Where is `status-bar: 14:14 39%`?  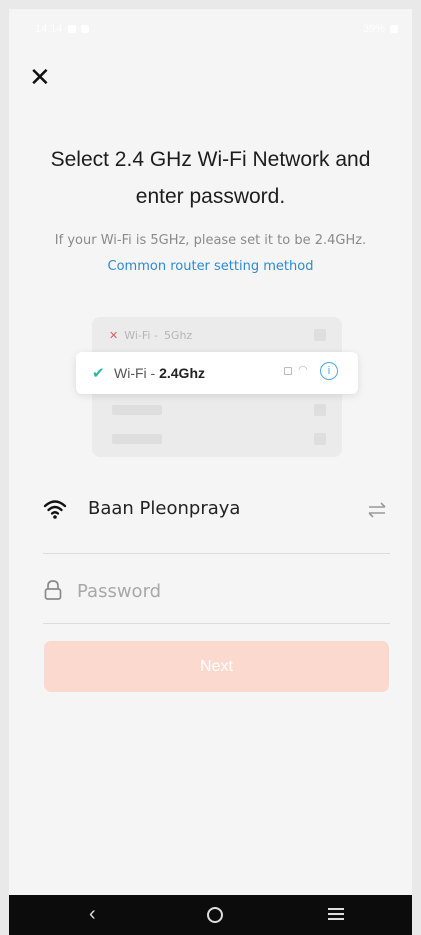
status-bar: 14:14 39% is located at coordinates (210, 29).